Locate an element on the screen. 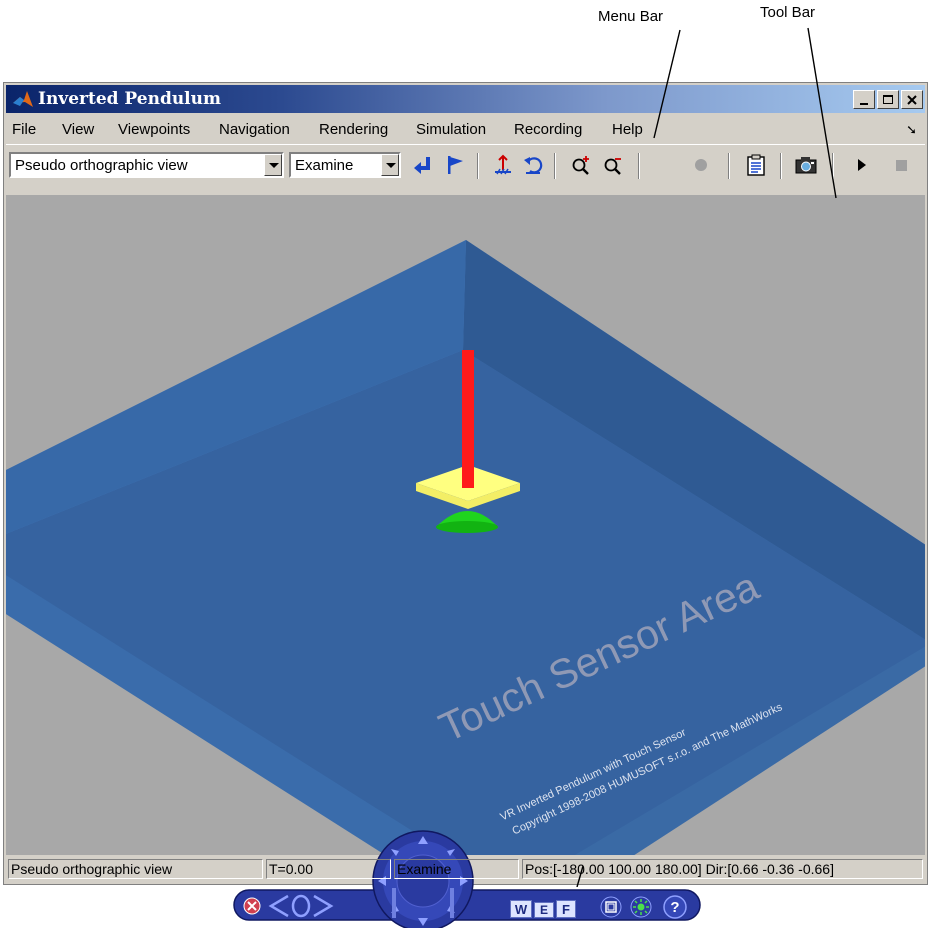  menu-recording: Recording is located at coordinates (548, 129).